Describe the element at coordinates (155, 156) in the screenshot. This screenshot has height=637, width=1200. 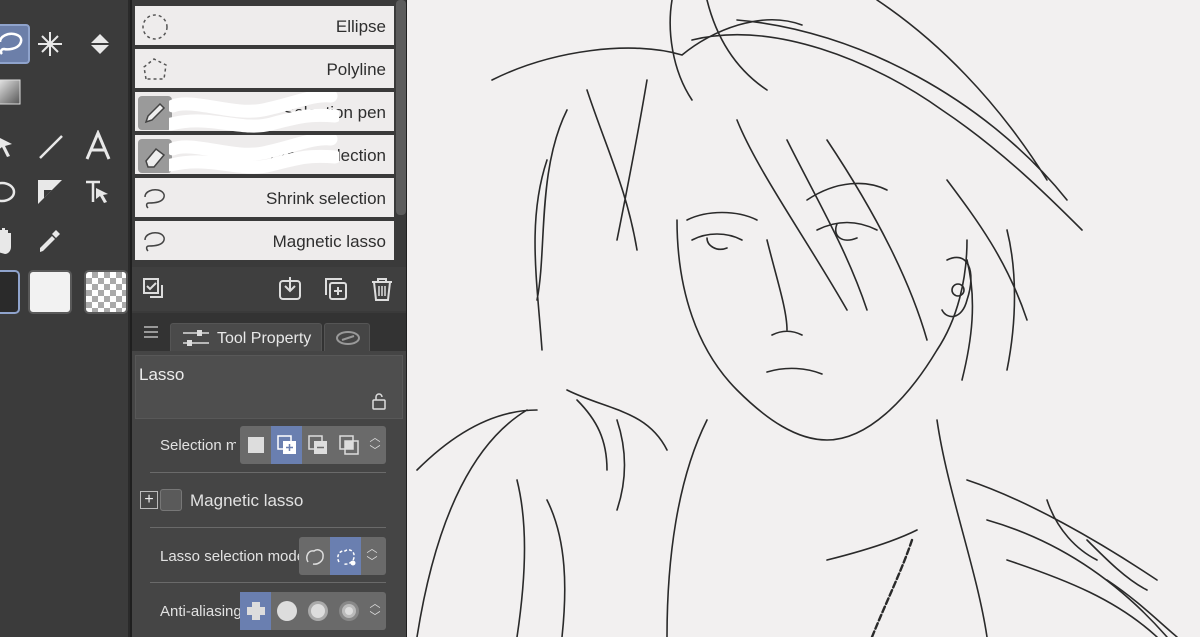
I see `eraser-icon` at that location.